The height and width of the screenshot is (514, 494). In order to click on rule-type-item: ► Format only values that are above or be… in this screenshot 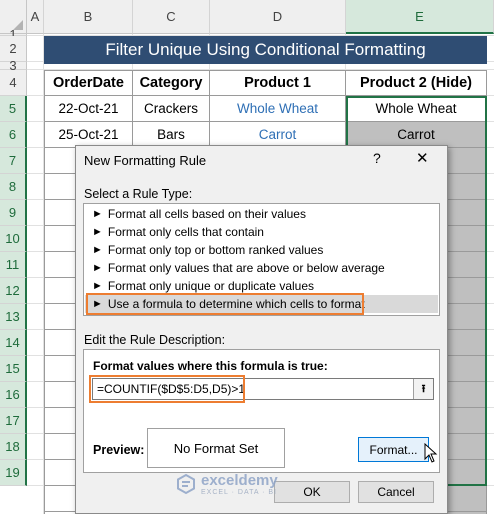, I will do `click(261, 268)`.